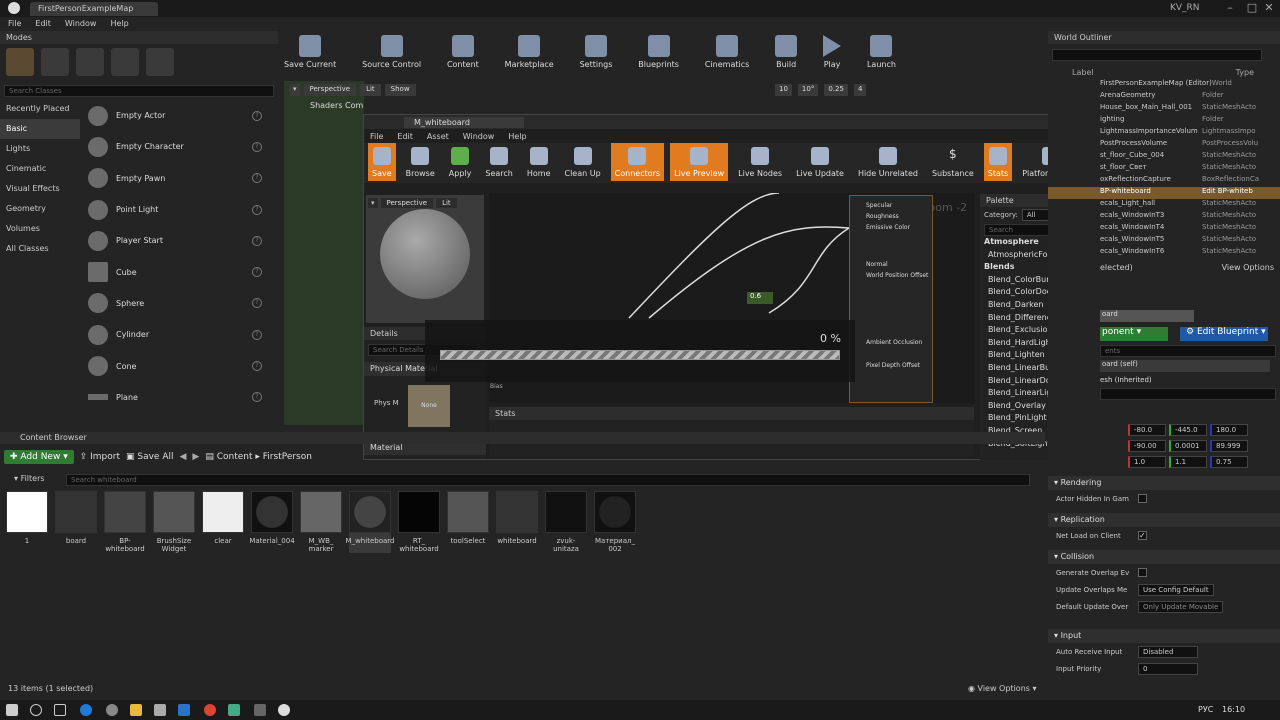  I want to click on scale-y: 1.1, so click(1188, 462).